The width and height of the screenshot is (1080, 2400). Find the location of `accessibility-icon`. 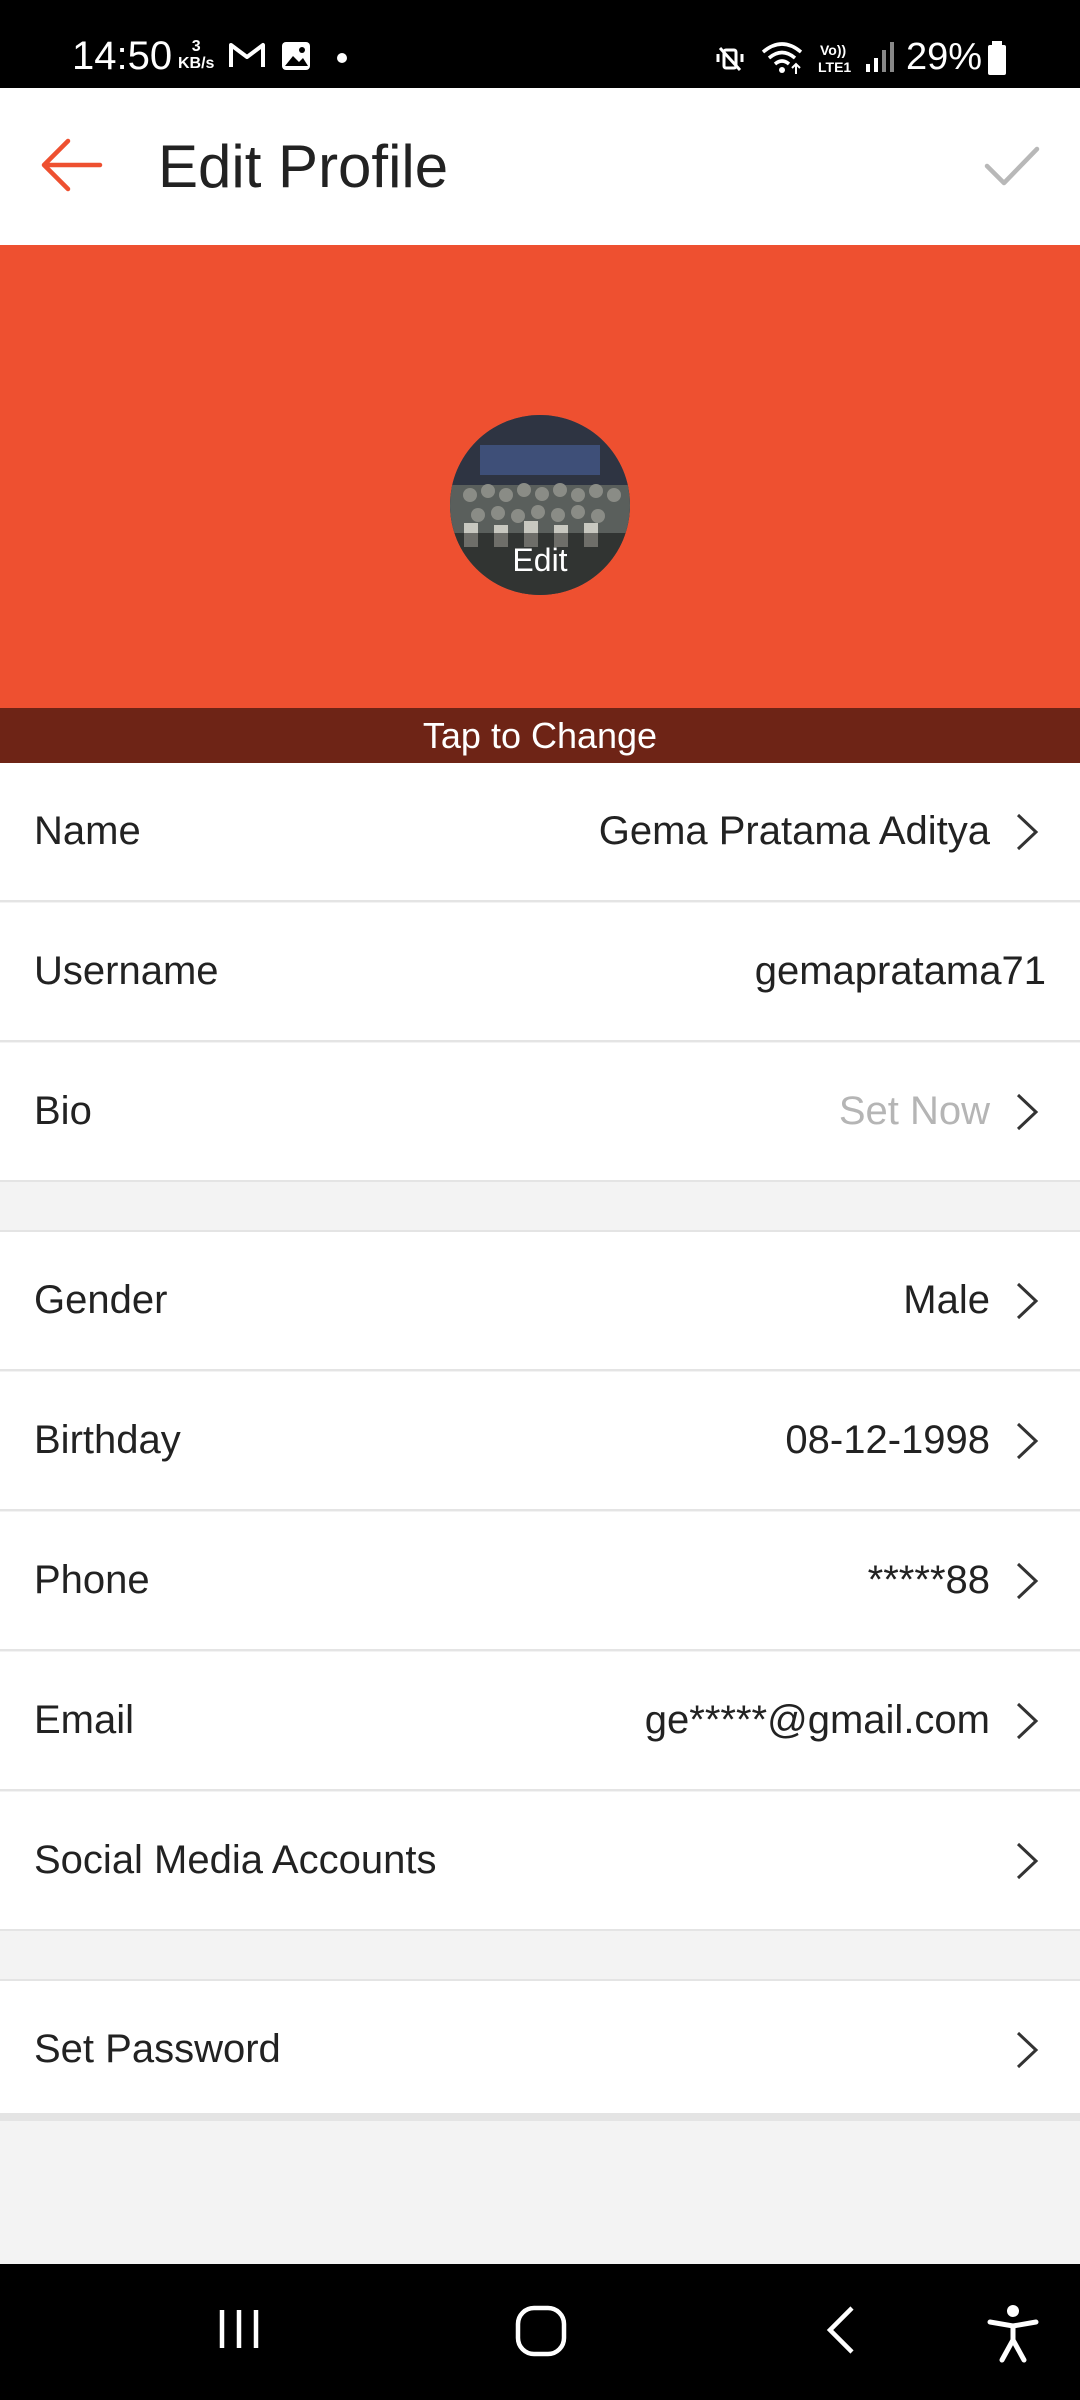

accessibility-icon is located at coordinates (1013, 2334).